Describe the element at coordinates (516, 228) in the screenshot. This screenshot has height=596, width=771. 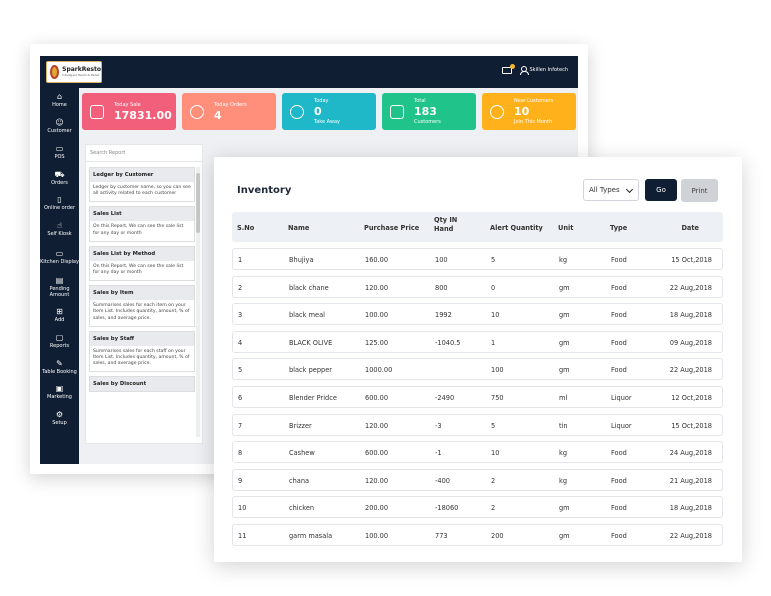
I see `column-header: Alert Quantity` at that location.